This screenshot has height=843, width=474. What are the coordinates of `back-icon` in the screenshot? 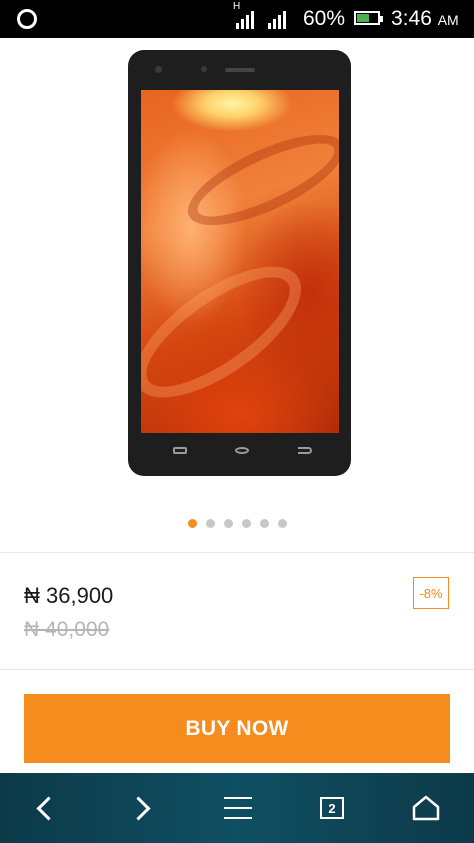 It's located at (48, 808).